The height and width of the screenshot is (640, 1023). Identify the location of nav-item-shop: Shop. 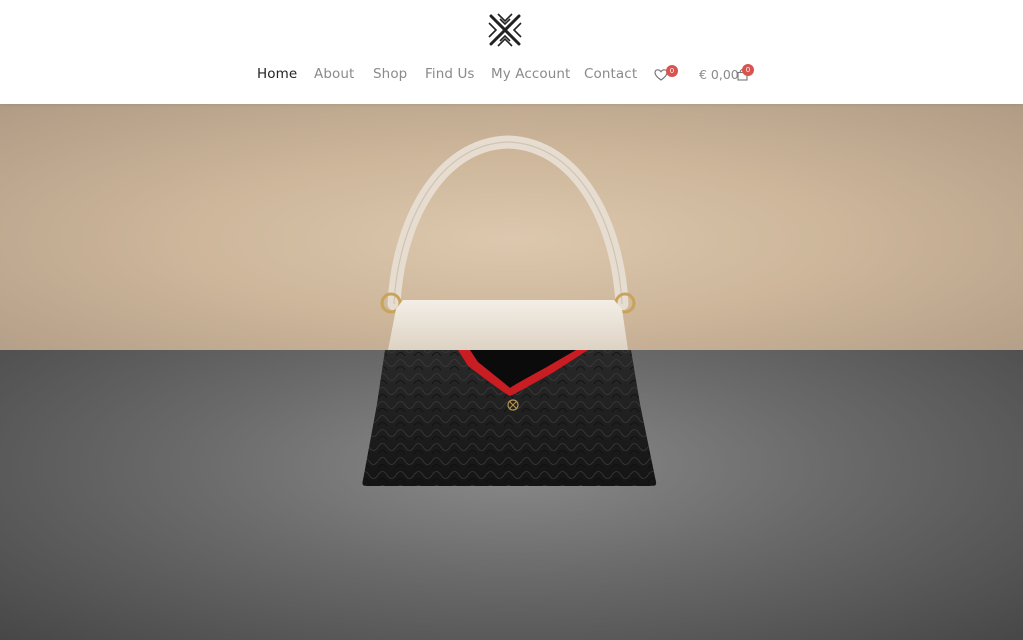
(390, 74).